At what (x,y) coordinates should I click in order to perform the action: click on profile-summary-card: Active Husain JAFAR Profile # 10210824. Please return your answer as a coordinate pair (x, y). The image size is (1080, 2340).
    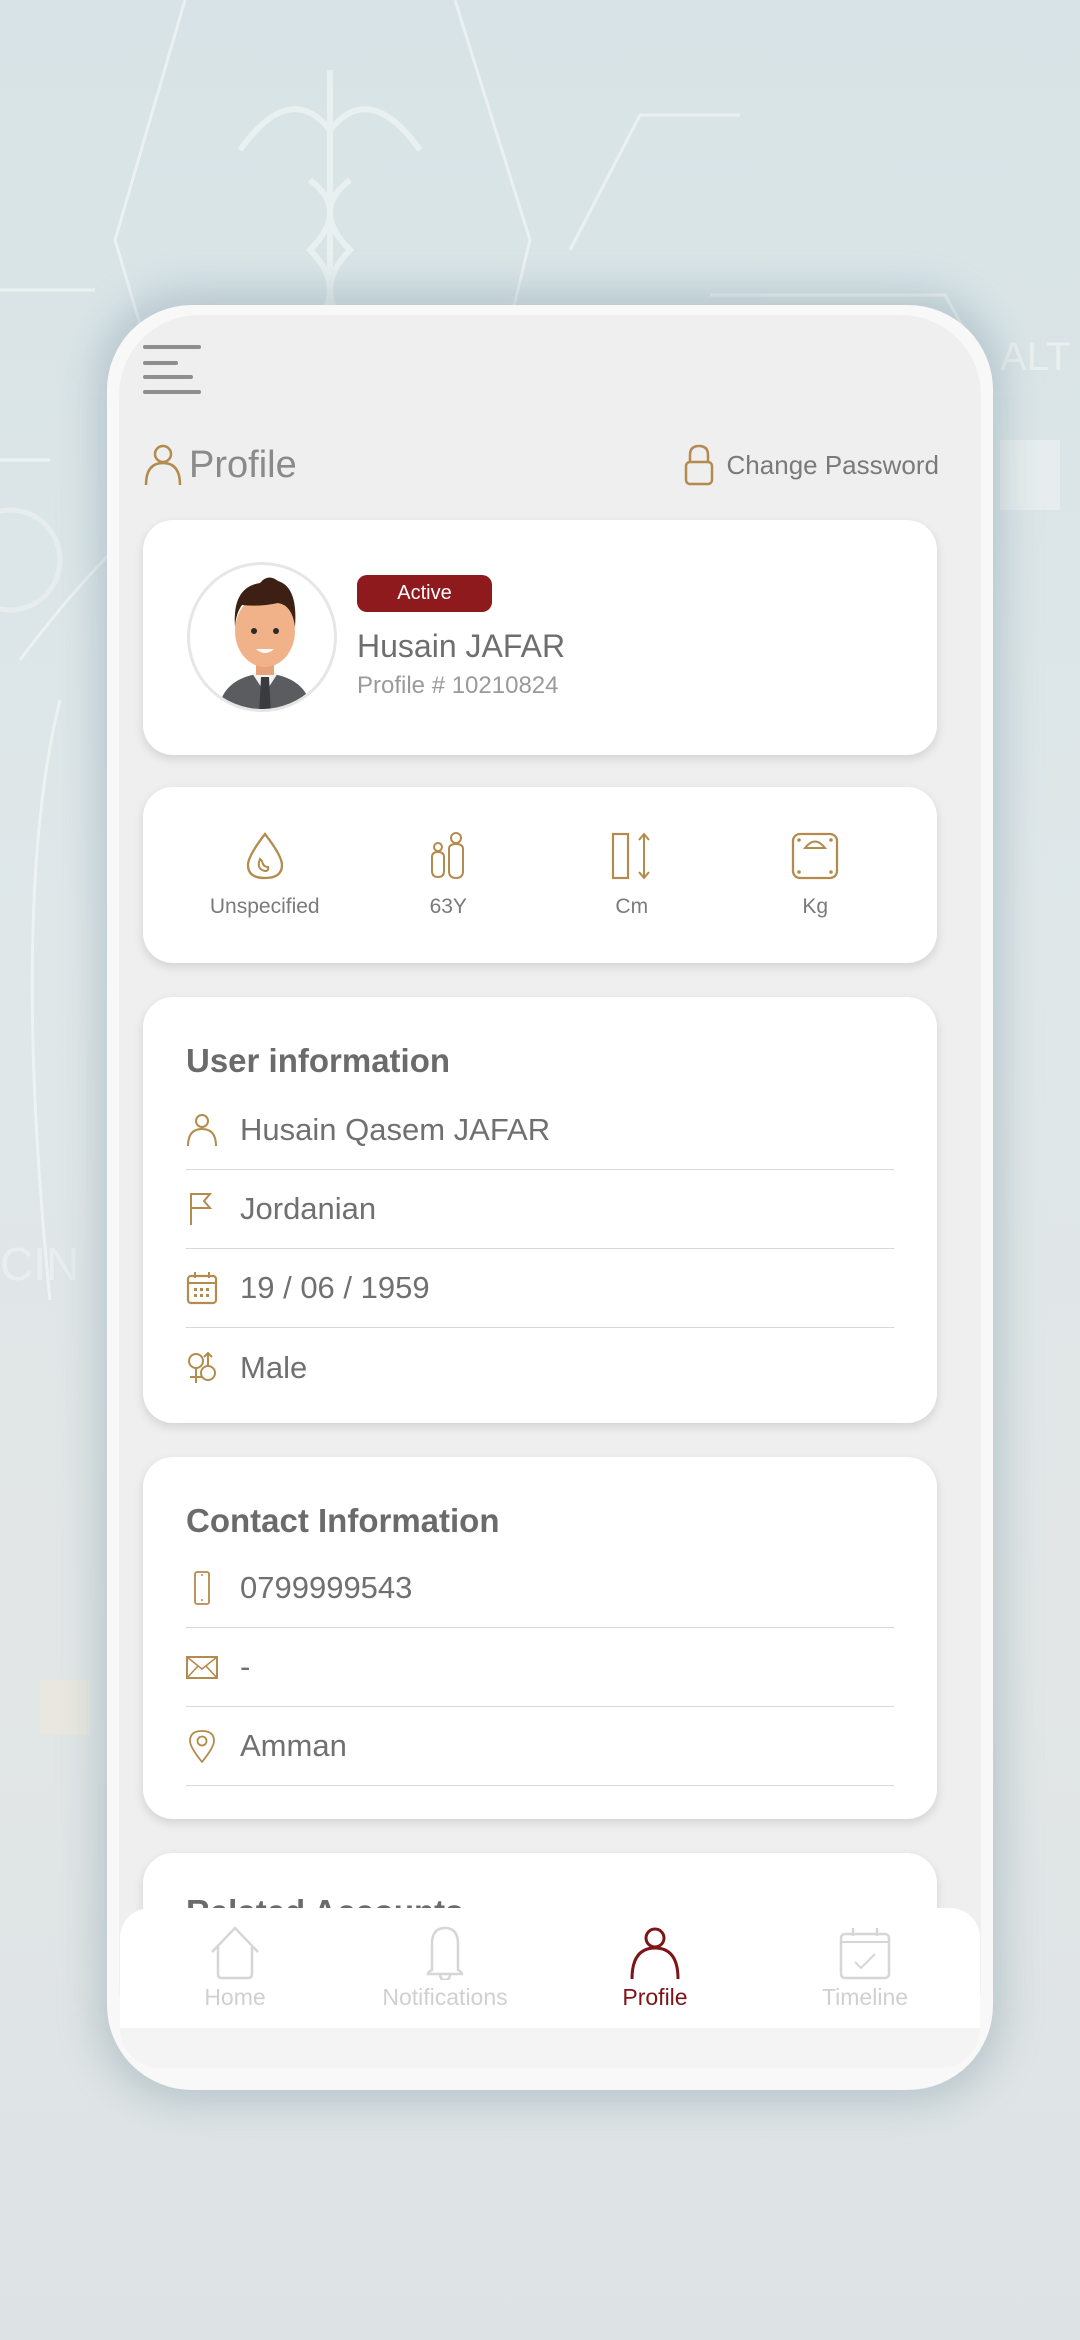
    Looking at the image, I should click on (540, 637).